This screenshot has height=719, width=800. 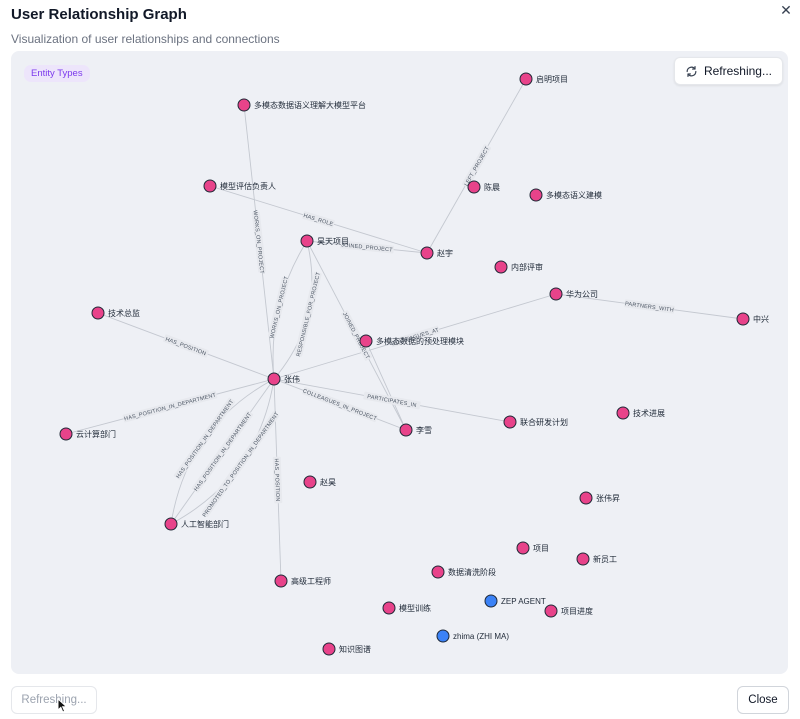 I want to click on graph-node: 新员工, so click(x=596, y=559).